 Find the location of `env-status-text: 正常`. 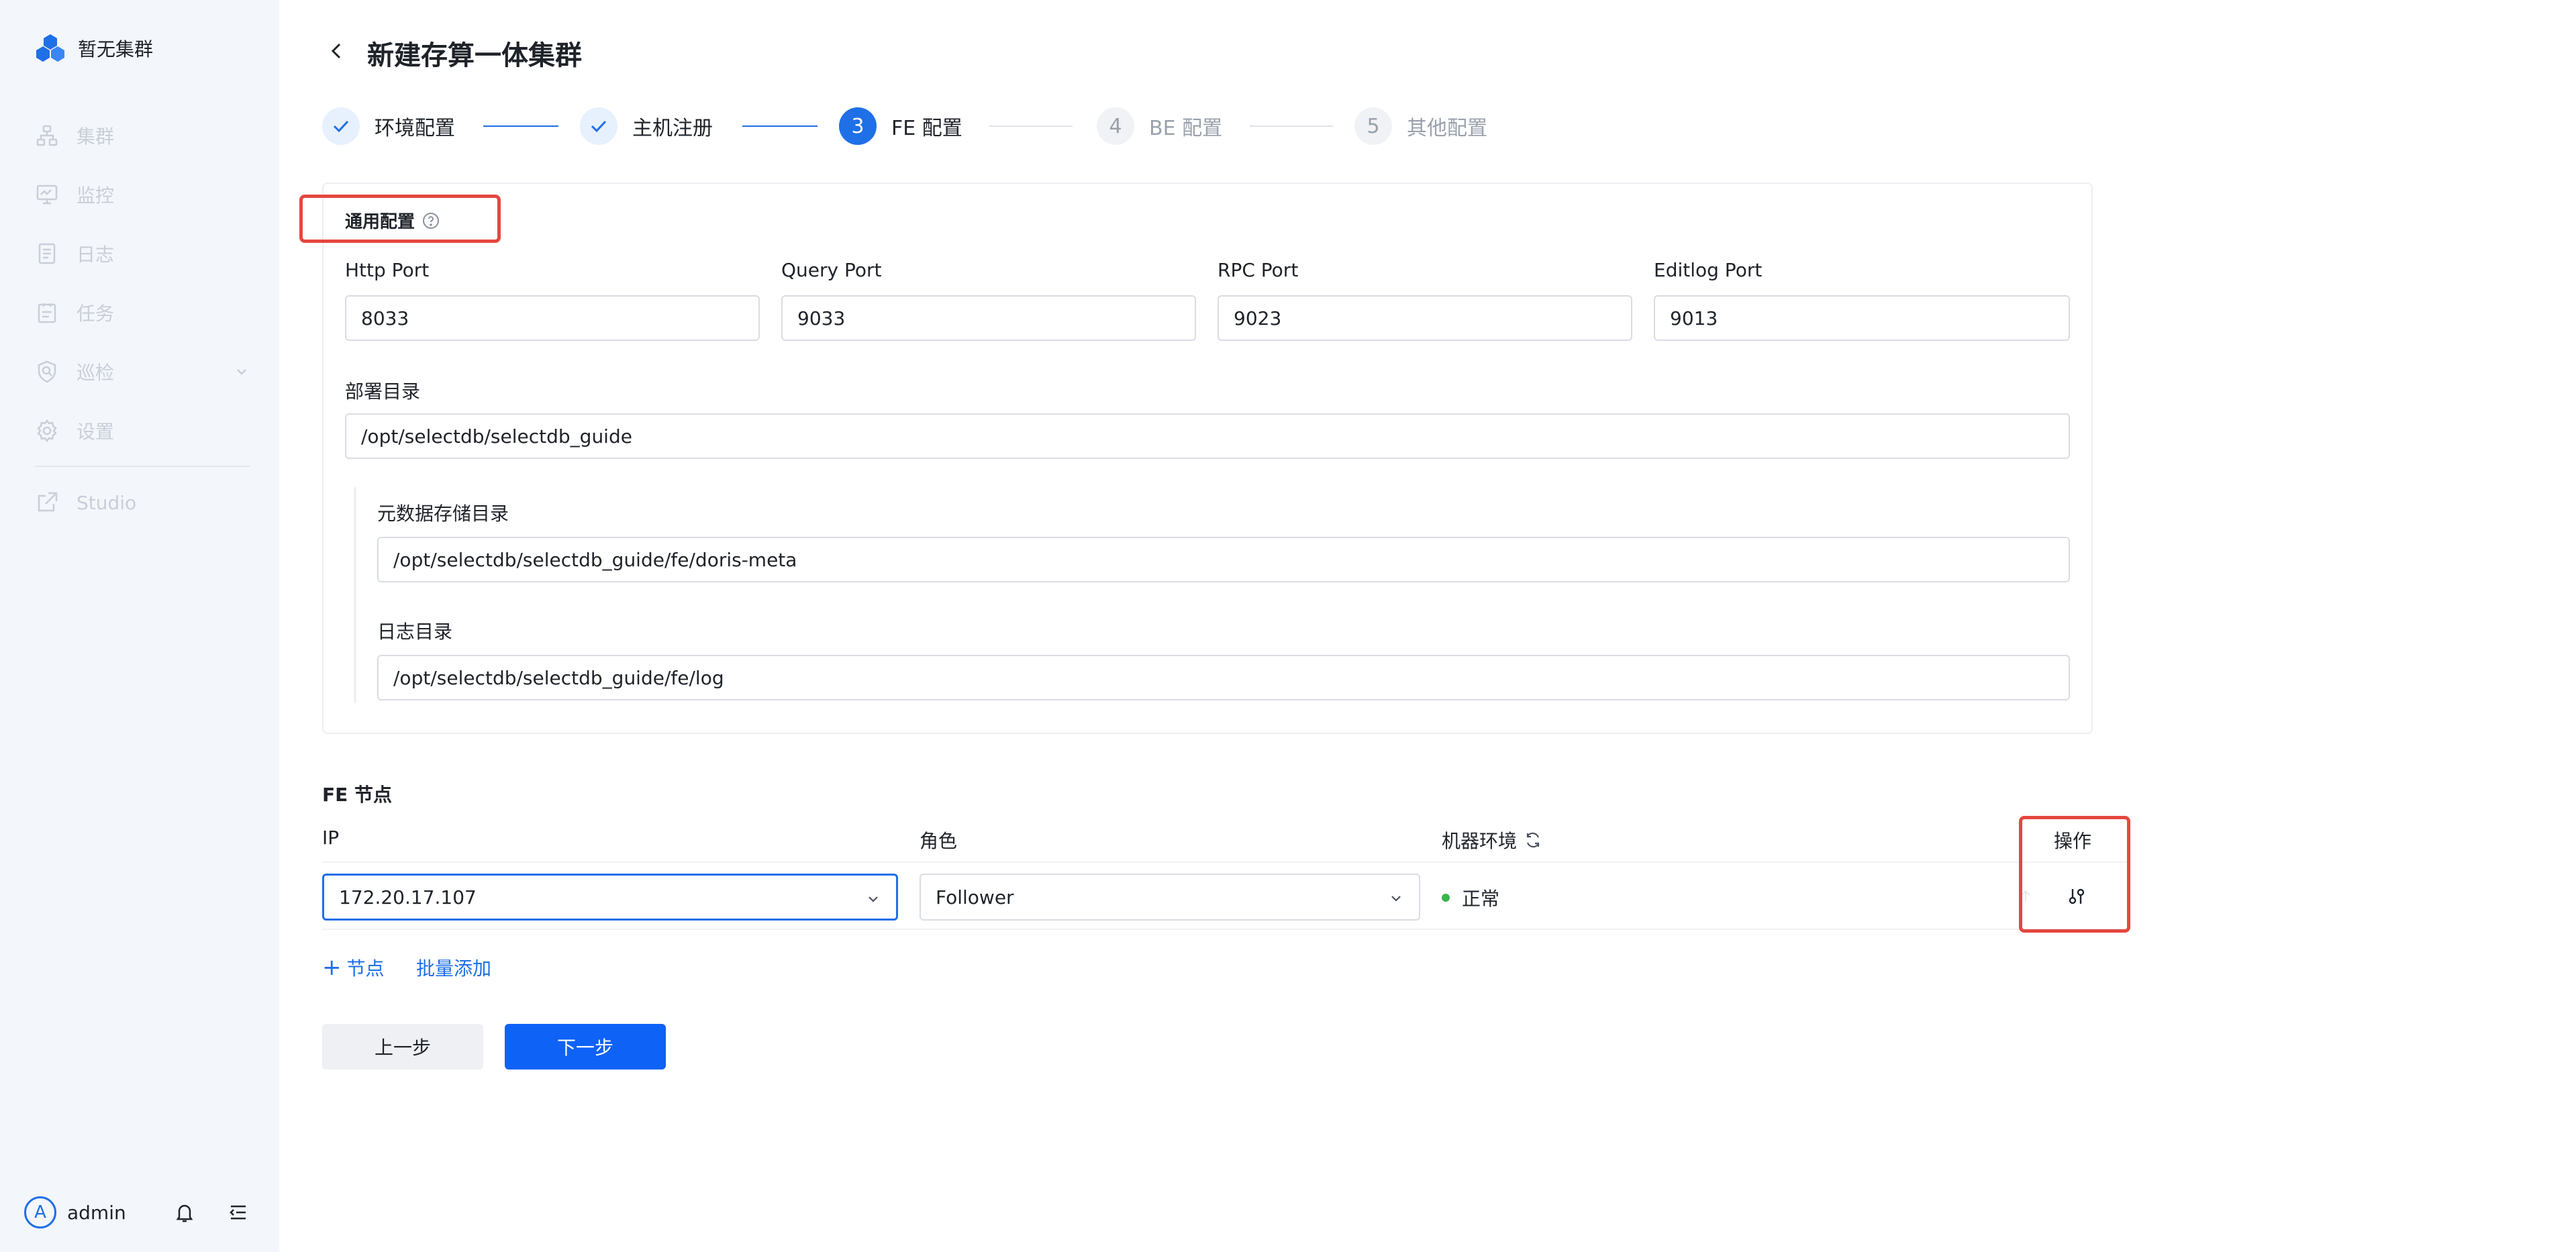

env-status-text: 正常 is located at coordinates (1481, 899).